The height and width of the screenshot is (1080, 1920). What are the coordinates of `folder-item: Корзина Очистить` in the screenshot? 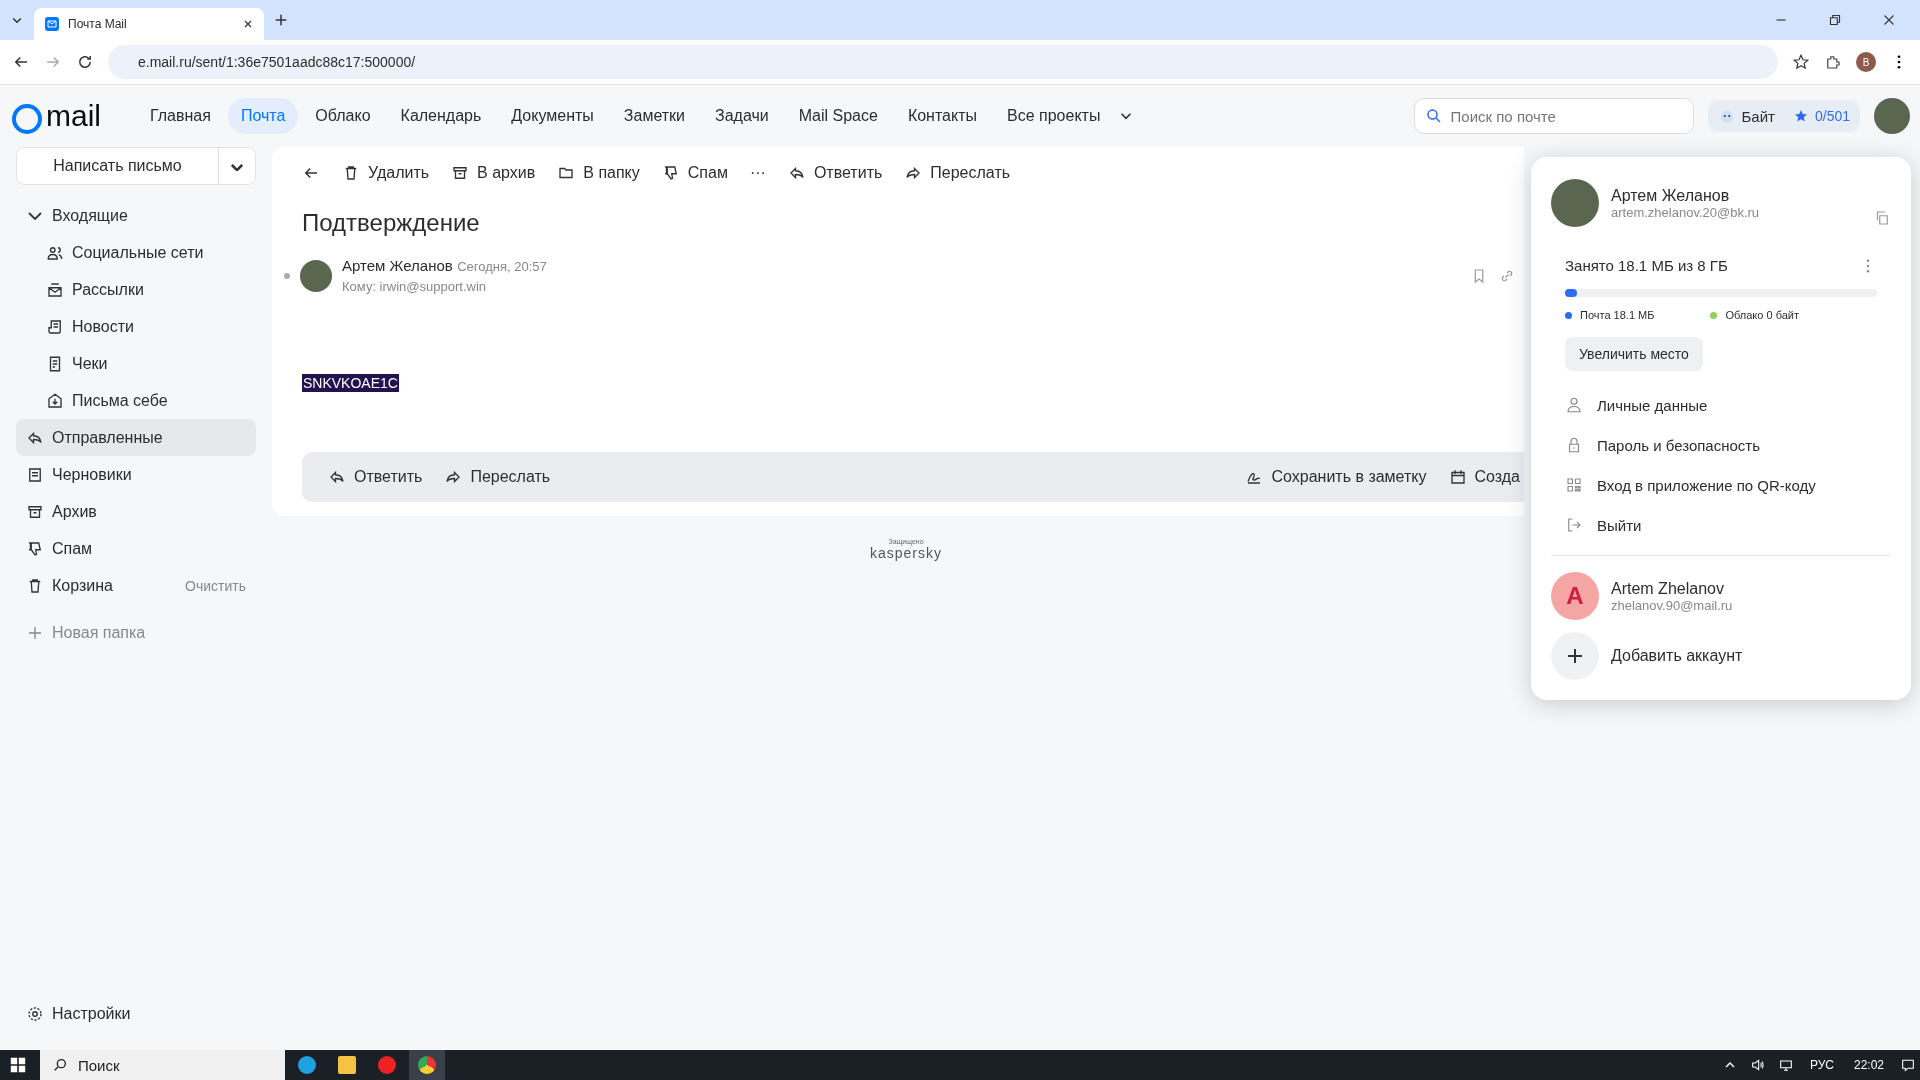 It's located at (136, 585).